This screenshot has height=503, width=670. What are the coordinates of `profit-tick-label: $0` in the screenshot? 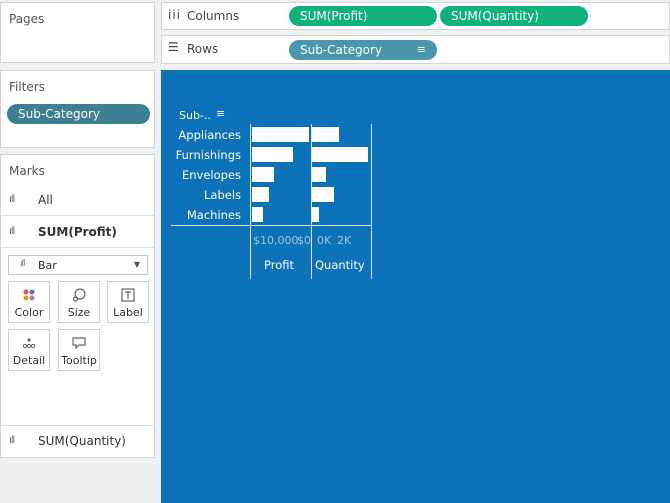 It's located at (304, 240).